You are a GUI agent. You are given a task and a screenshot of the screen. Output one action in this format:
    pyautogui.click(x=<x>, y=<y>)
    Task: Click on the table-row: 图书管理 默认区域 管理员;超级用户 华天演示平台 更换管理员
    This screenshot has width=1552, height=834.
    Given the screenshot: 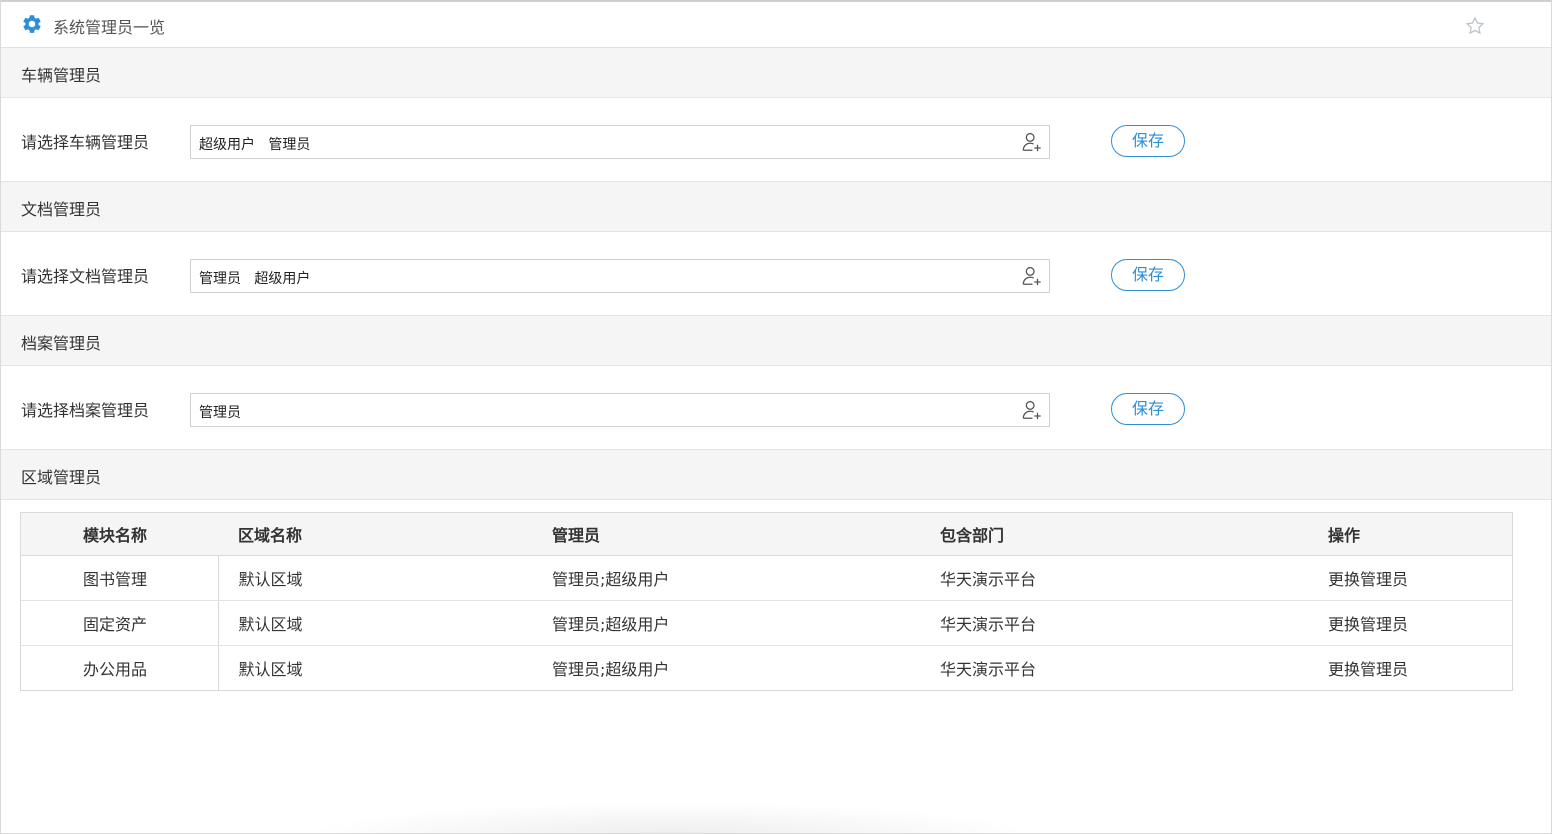 What is the action you would take?
    pyautogui.click(x=766, y=578)
    